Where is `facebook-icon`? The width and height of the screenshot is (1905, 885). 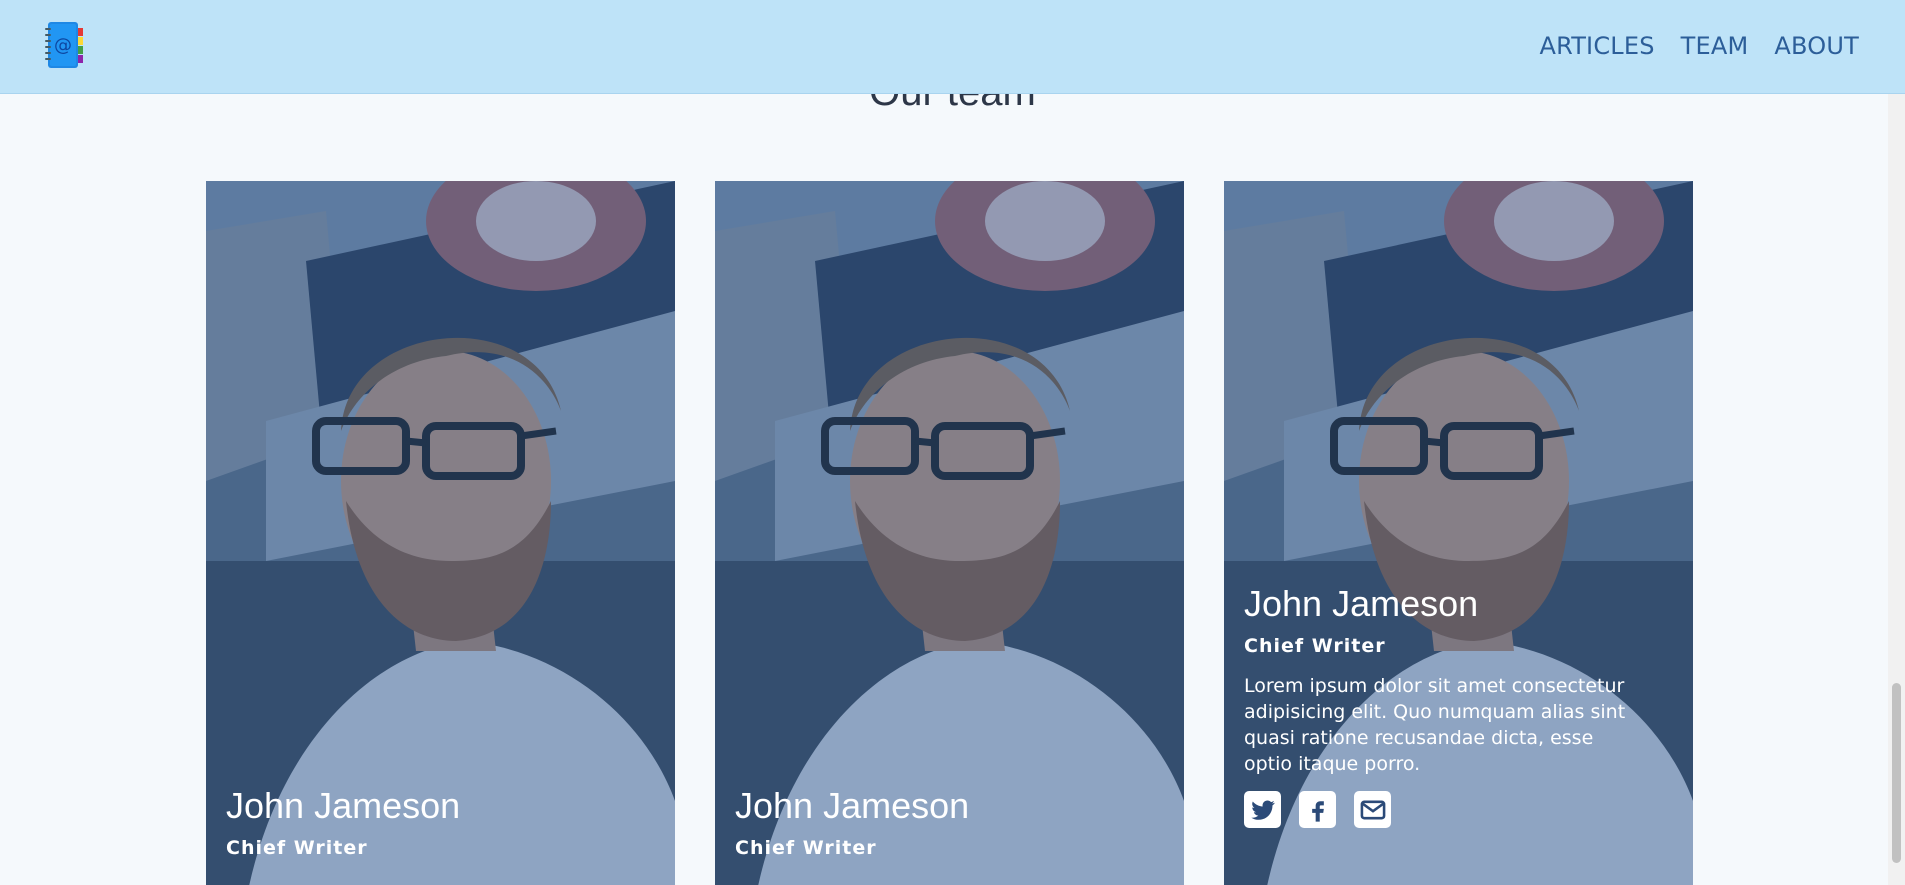 facebook-icon is located at coordinates (1317, 809).